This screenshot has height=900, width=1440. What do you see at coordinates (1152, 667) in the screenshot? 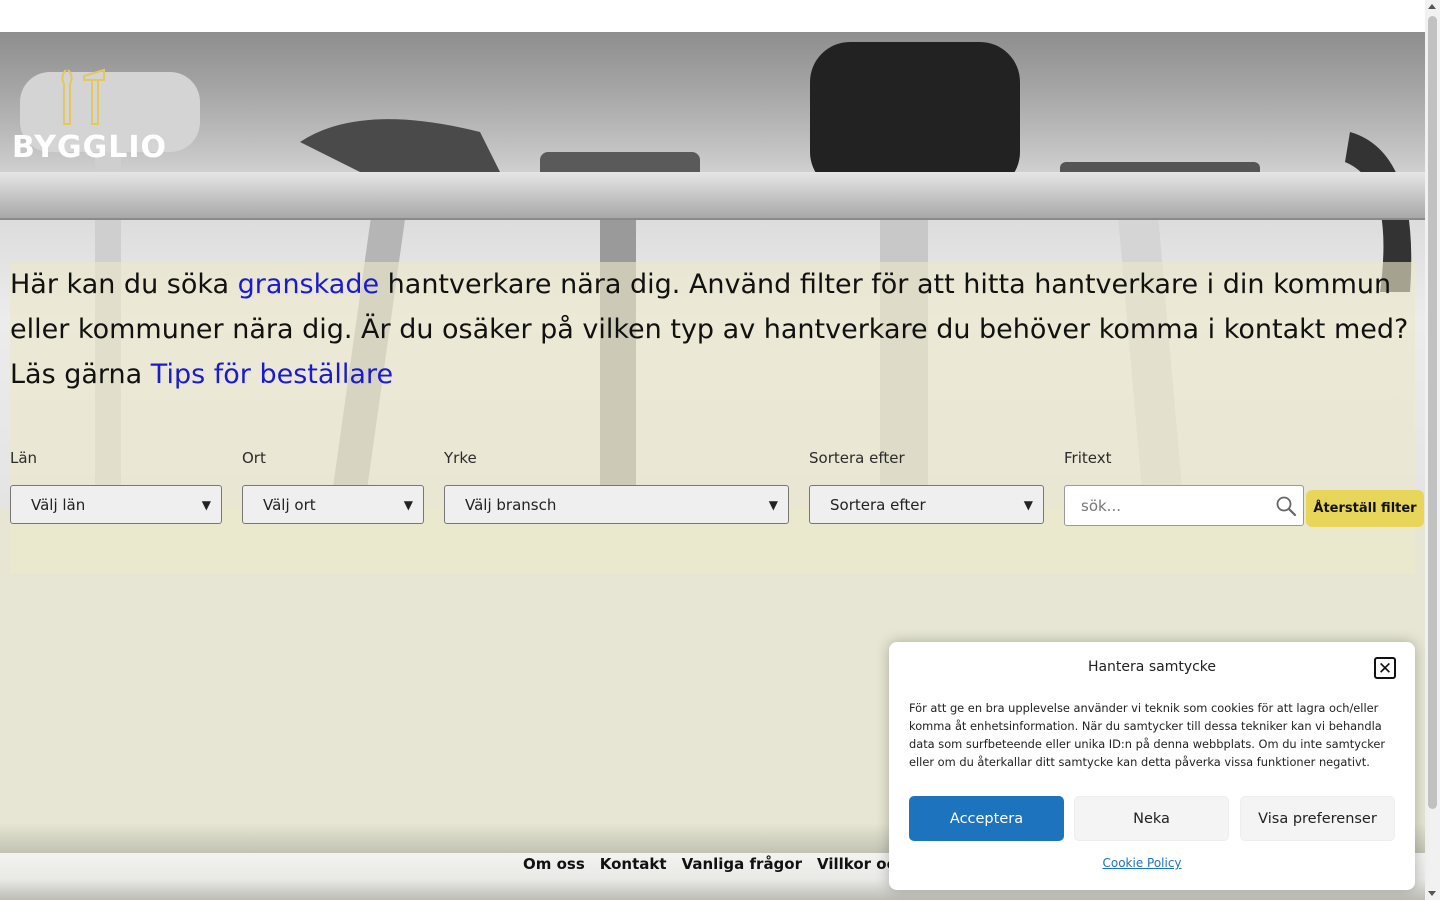
I see `consent-title: Hantera samtycke` at bounding box center [1152, 667].